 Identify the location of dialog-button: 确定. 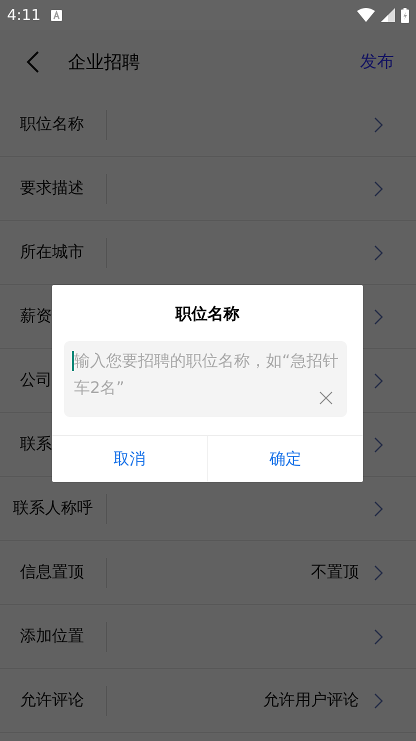
(285, 459).